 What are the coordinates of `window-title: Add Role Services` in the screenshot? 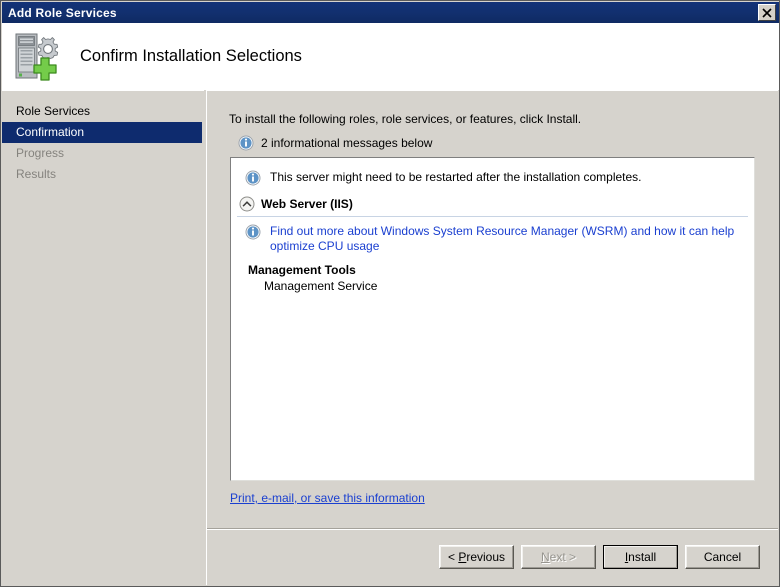 It's located at (62, 12).